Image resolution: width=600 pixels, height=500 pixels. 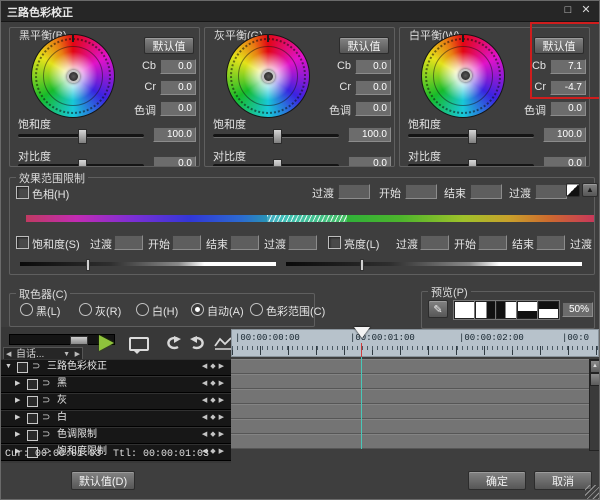 I want to click on sat-softness-end-field, so click(x=302, y=242).